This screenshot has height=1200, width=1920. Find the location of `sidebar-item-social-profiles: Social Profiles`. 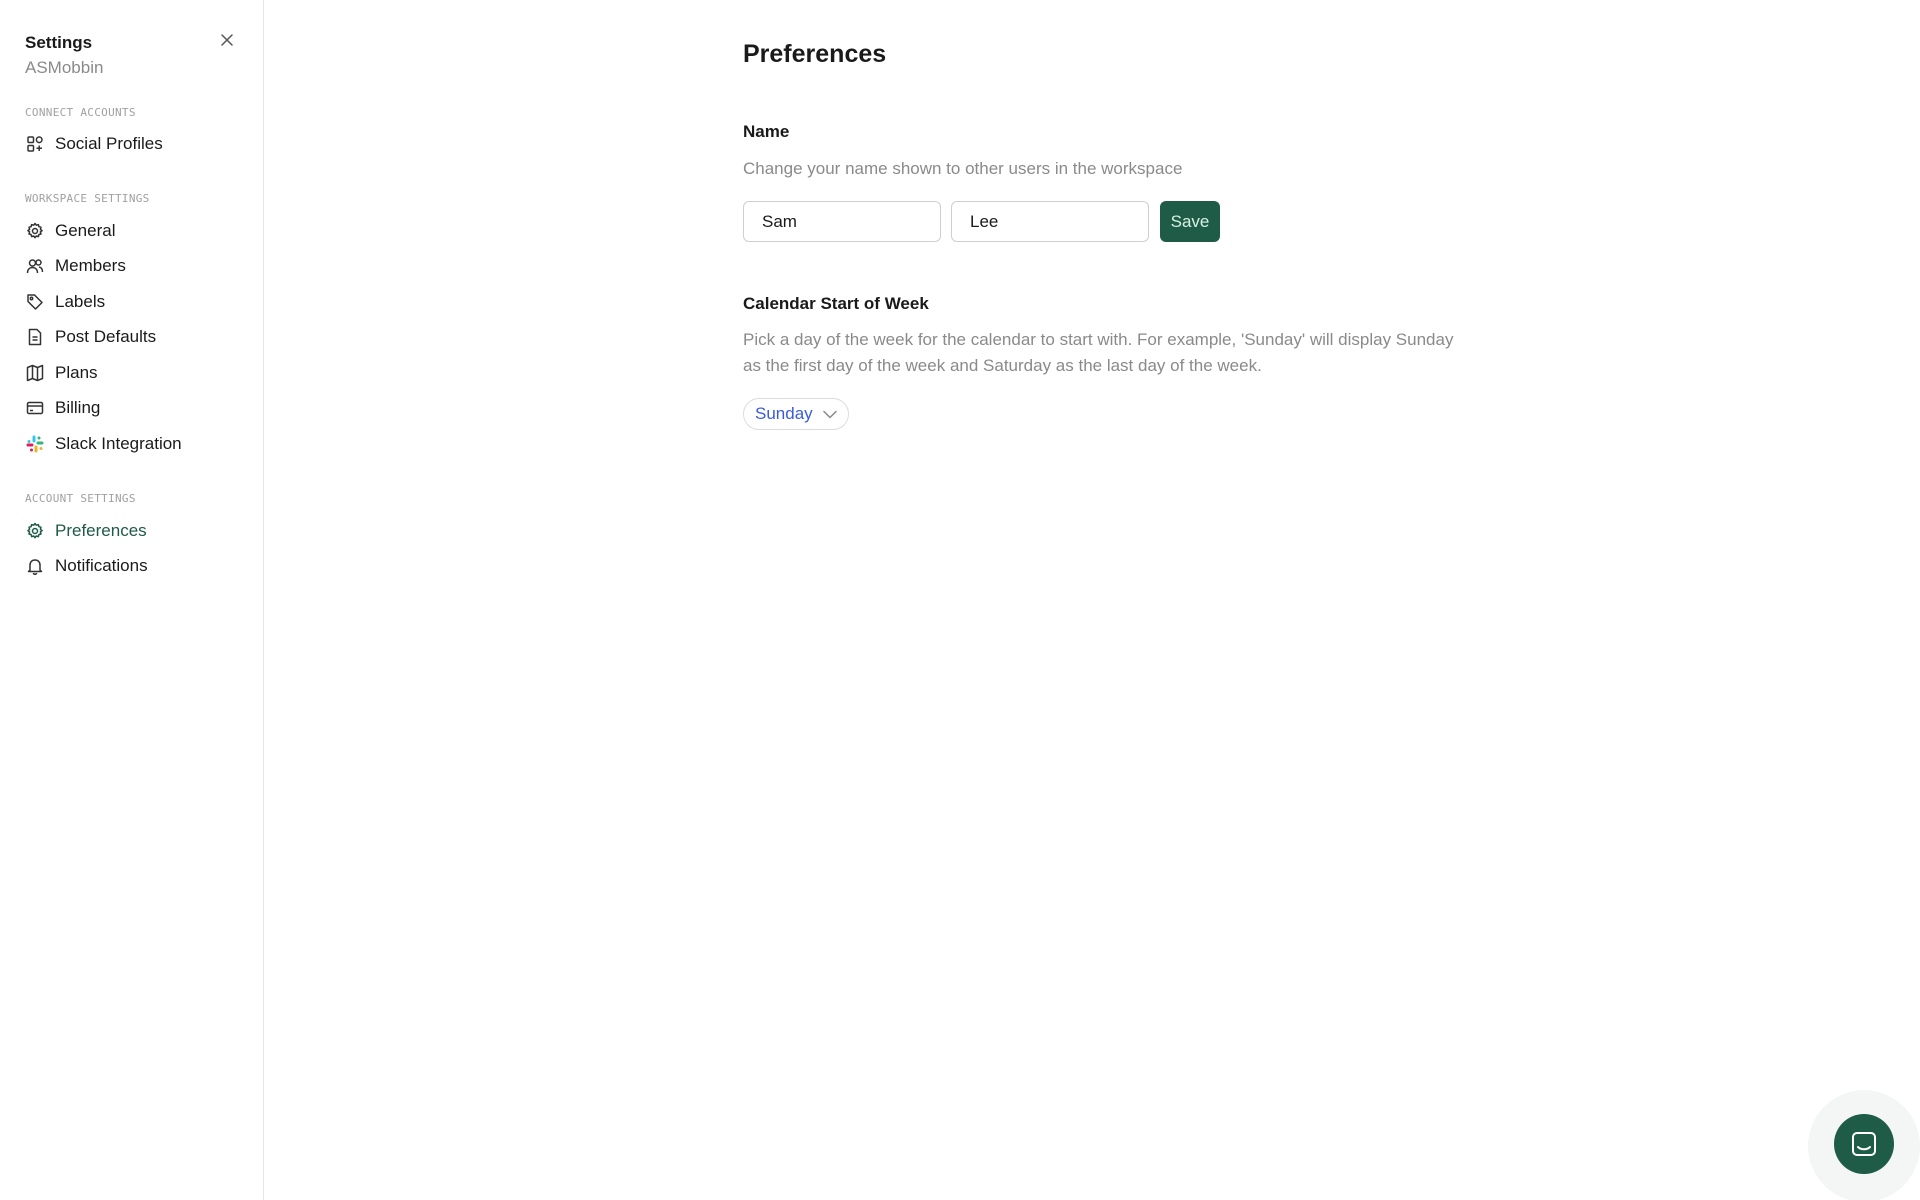

sidebar-item-social-profiles: Social Profiles is located at coordinates (133, 144).